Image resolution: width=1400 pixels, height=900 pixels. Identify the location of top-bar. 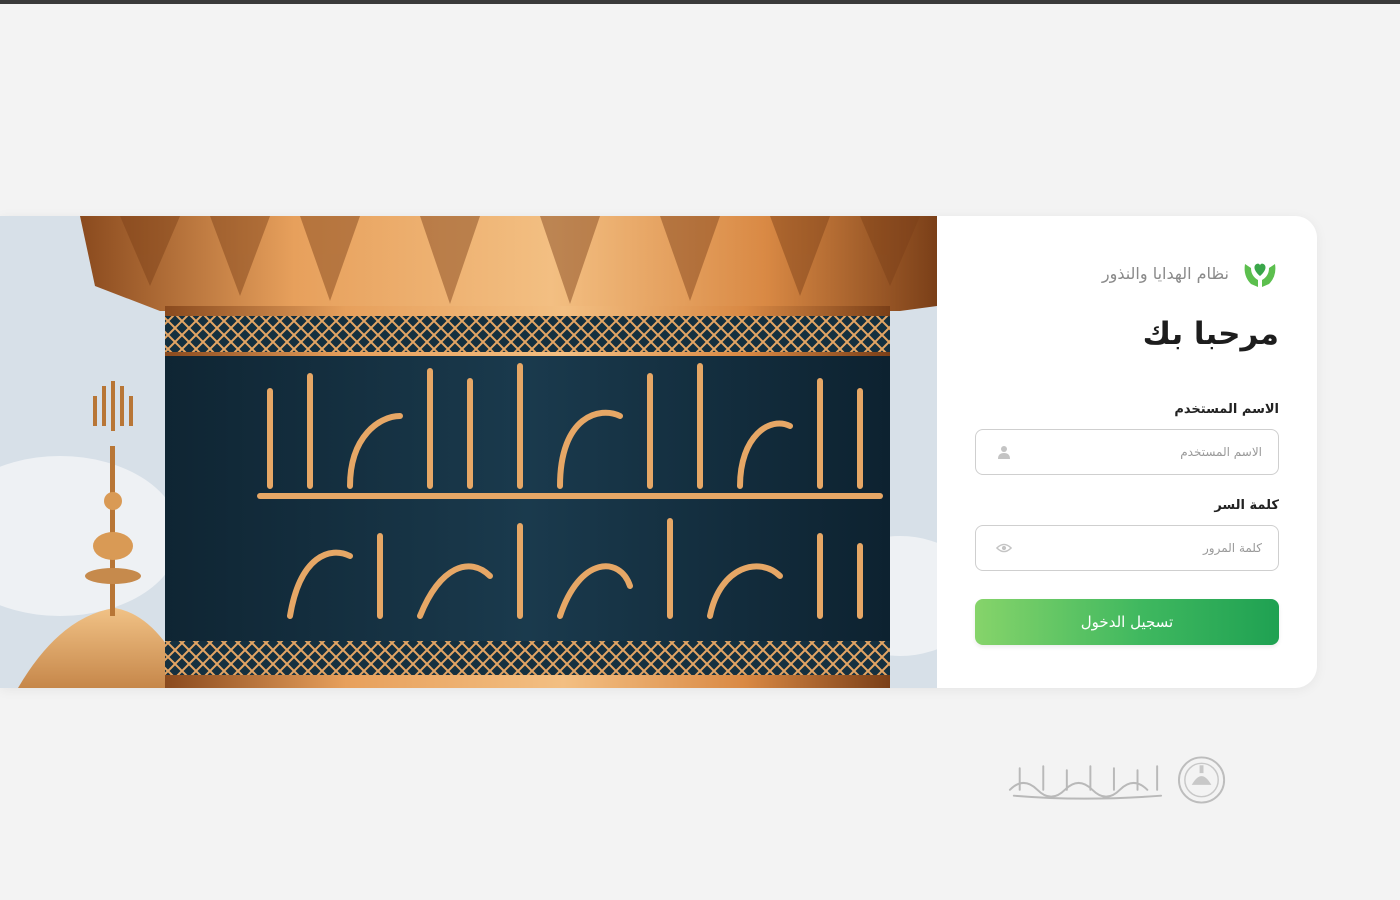
(700, 2).